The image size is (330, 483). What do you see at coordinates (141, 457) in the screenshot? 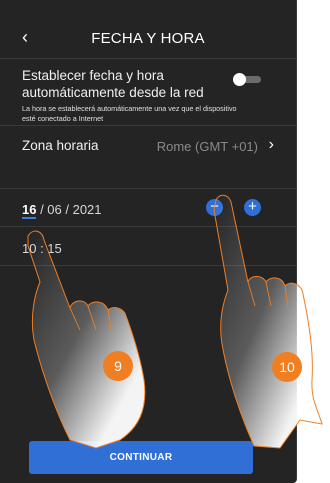
I see `continue-button: CONTINUAR` at bounding box center [141, 457].